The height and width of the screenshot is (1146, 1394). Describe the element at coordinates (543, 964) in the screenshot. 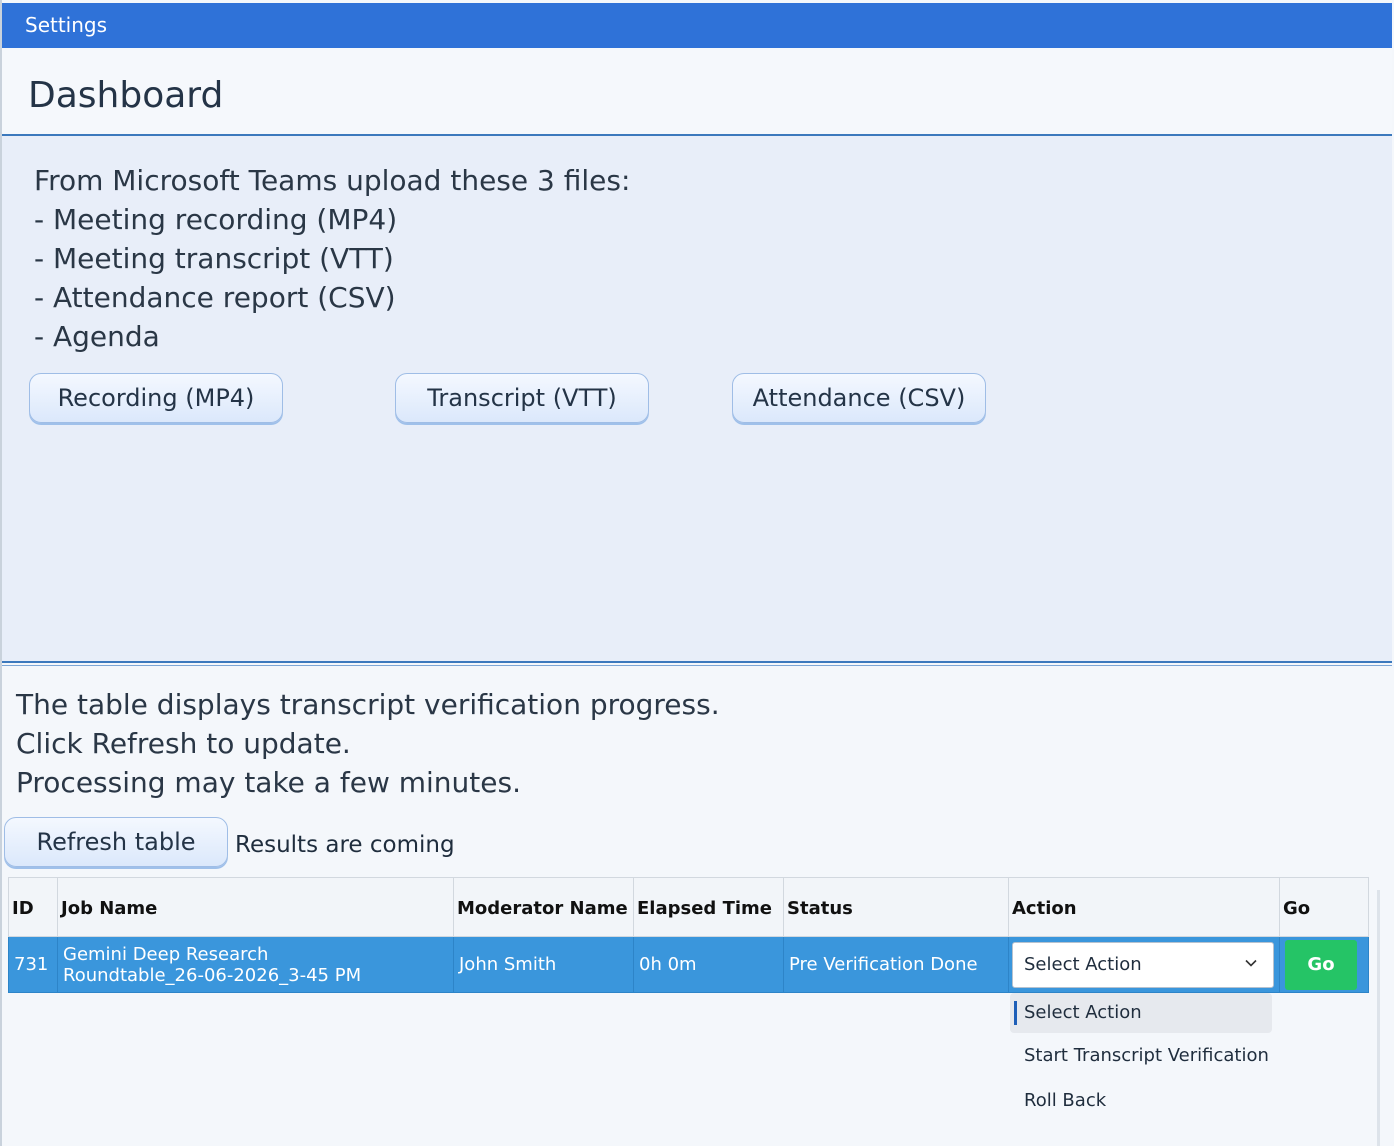

I see `cell-moderator: John Smith` at that location.